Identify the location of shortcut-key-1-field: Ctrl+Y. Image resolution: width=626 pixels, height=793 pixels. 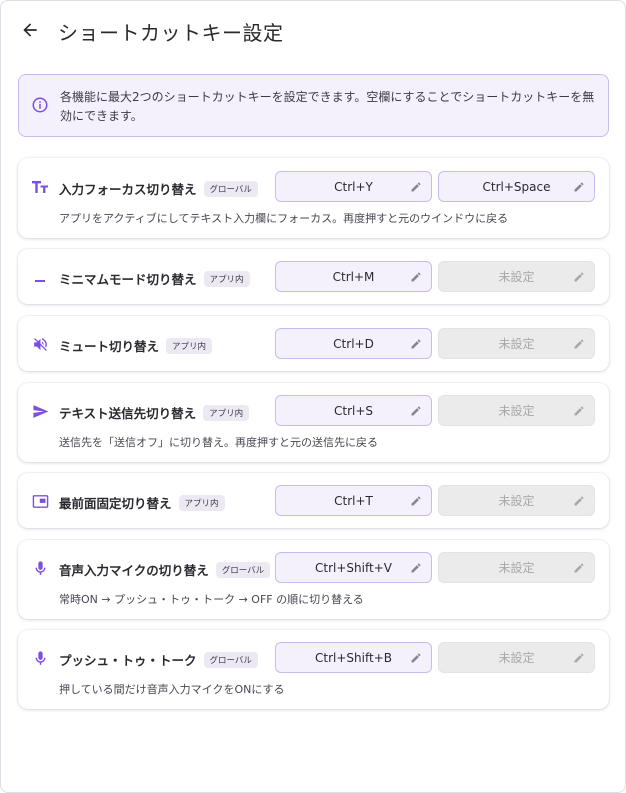
(353, 186).